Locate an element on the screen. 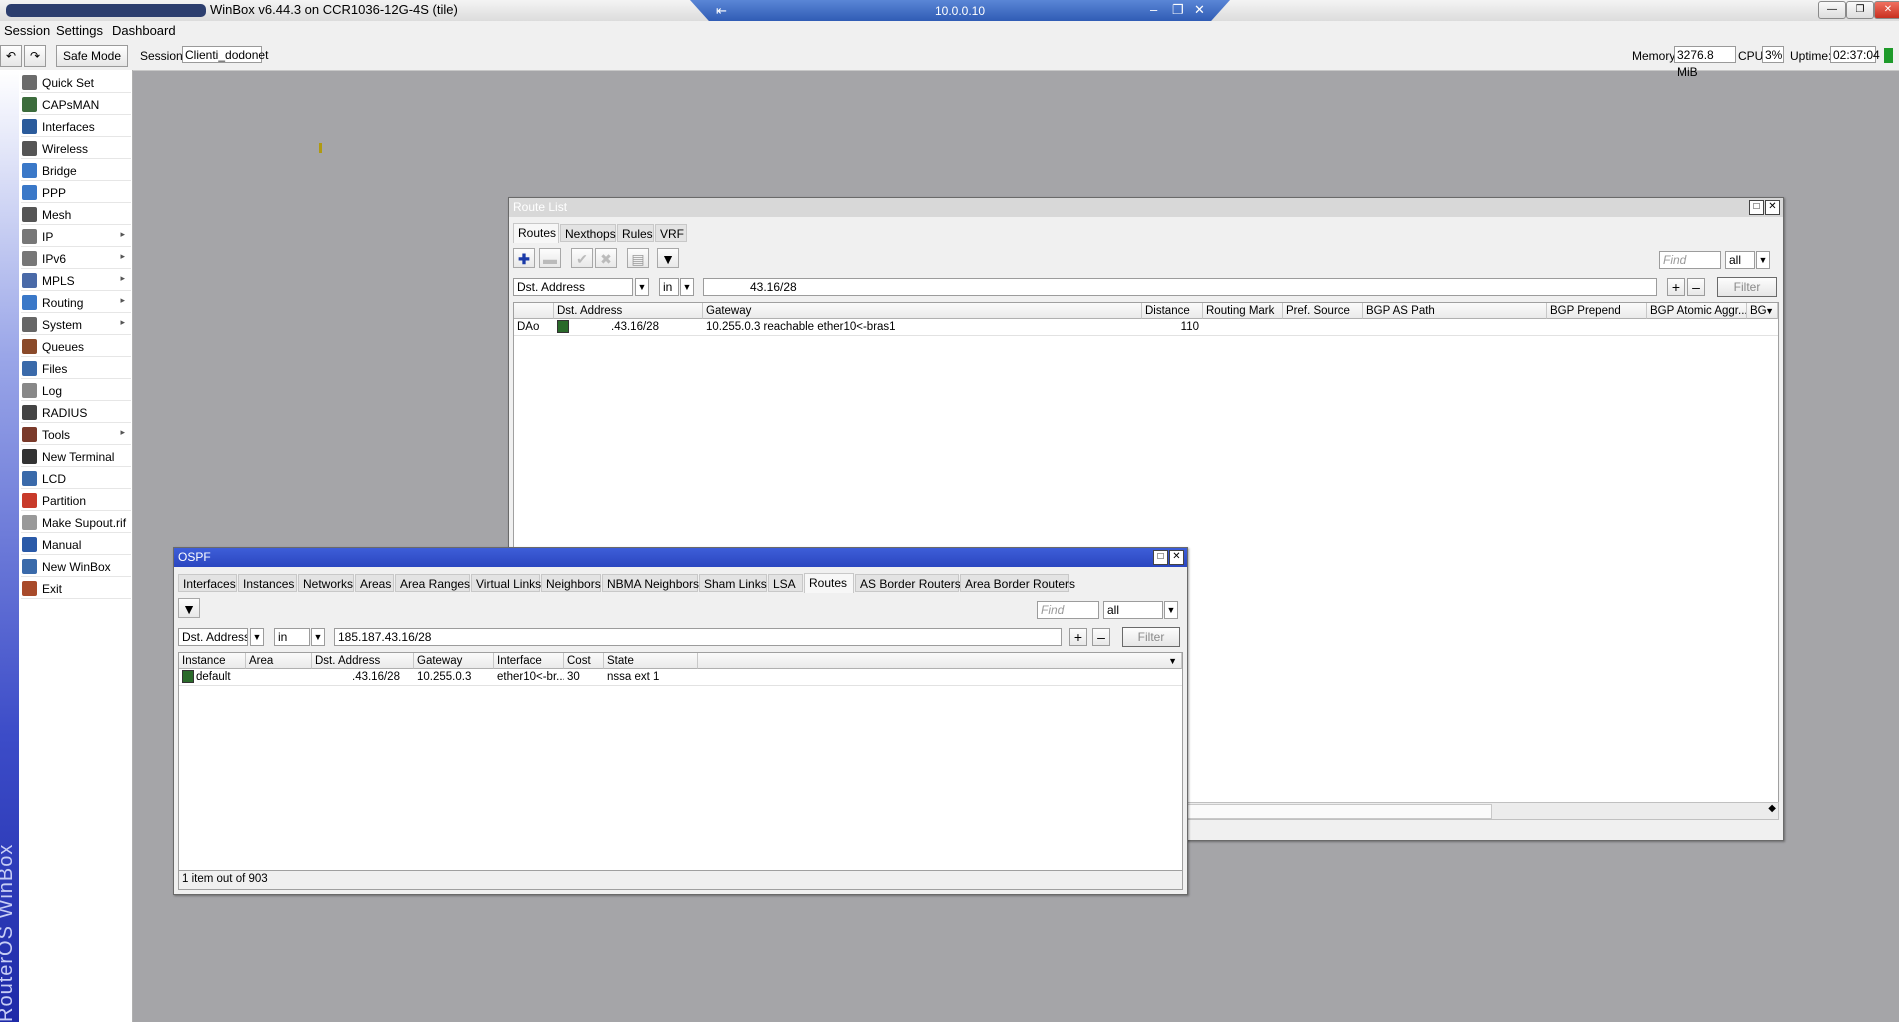  sidebar-item-bridge: Bridge is located at coordinates (76, 170).